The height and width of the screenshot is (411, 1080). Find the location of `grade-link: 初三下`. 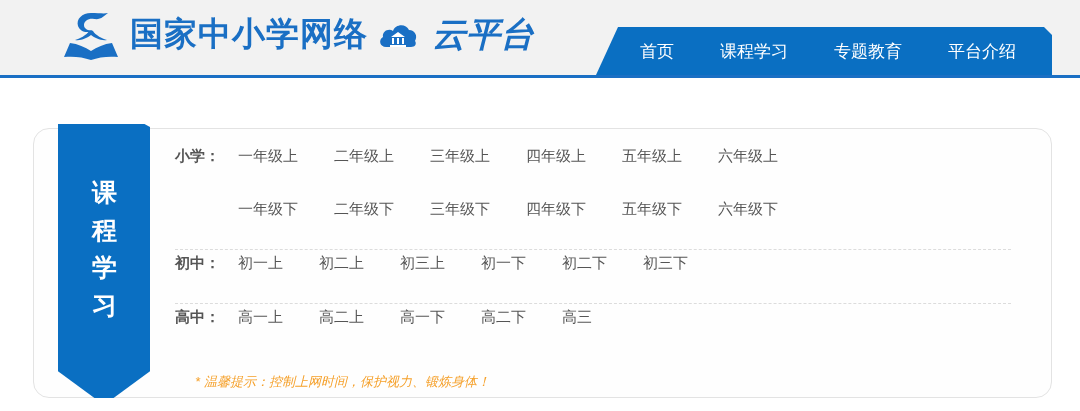

grade-link: 初三下 is located at coordinates (665, 263).